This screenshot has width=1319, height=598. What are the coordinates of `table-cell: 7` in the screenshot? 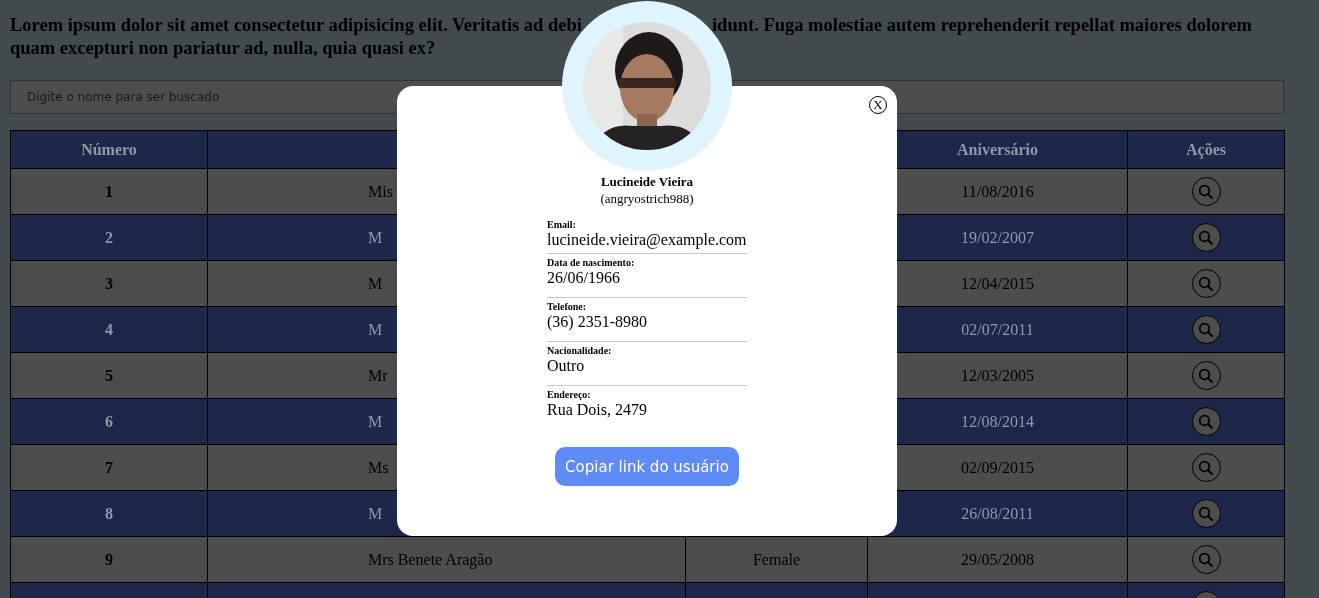 It's located at (109, 467).